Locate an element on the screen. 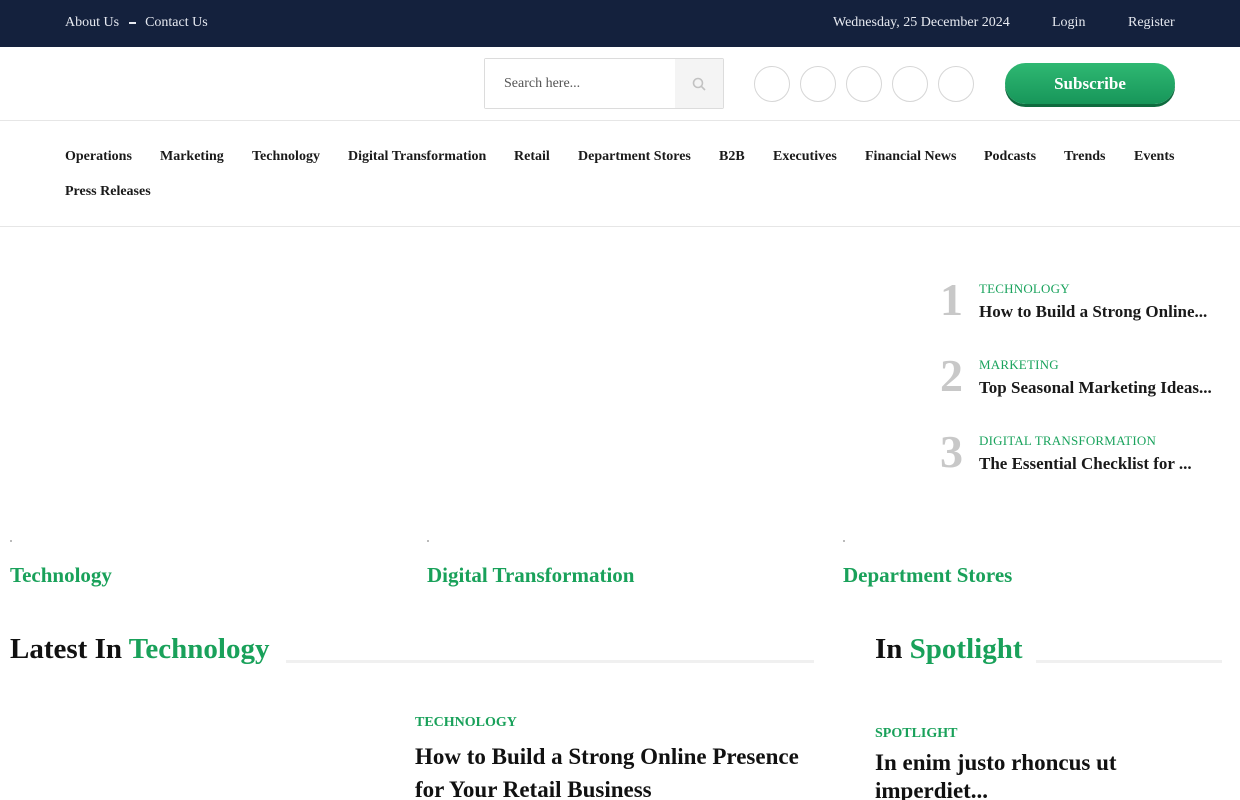 The image size is (1240, 800). trending-number: 2 is located at coordinates (951, 375).